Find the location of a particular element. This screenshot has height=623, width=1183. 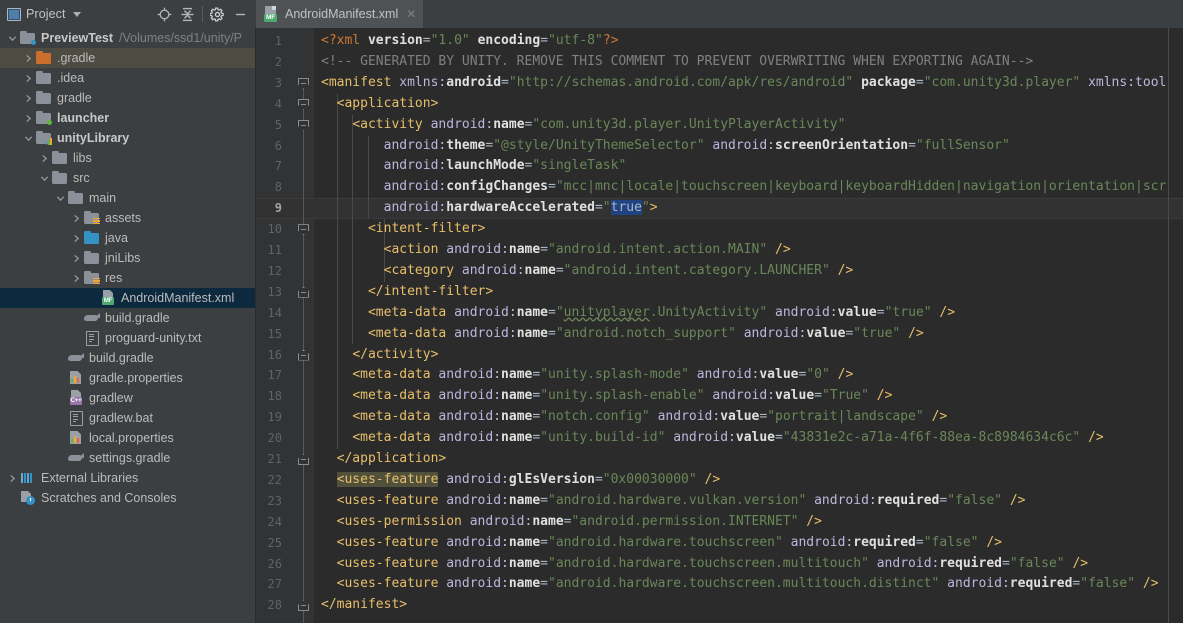

code-line-9: android:hardwareAccelerated="true"> is located at coordinates (486, 208).